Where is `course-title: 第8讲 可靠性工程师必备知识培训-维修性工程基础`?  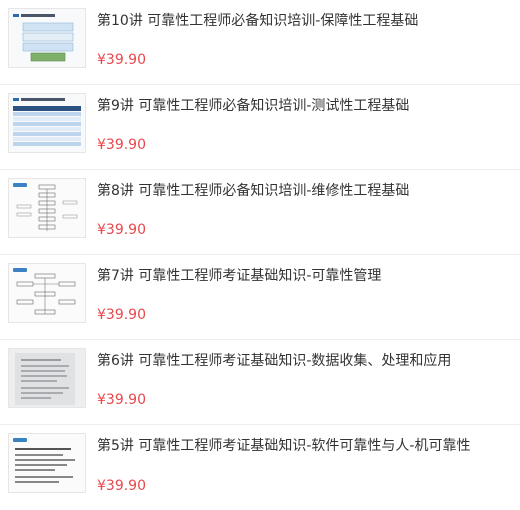 course-title: 第8讲 可靠性工程师必备知识培训-维修性工程基础 is located at coordinates (287, 191).